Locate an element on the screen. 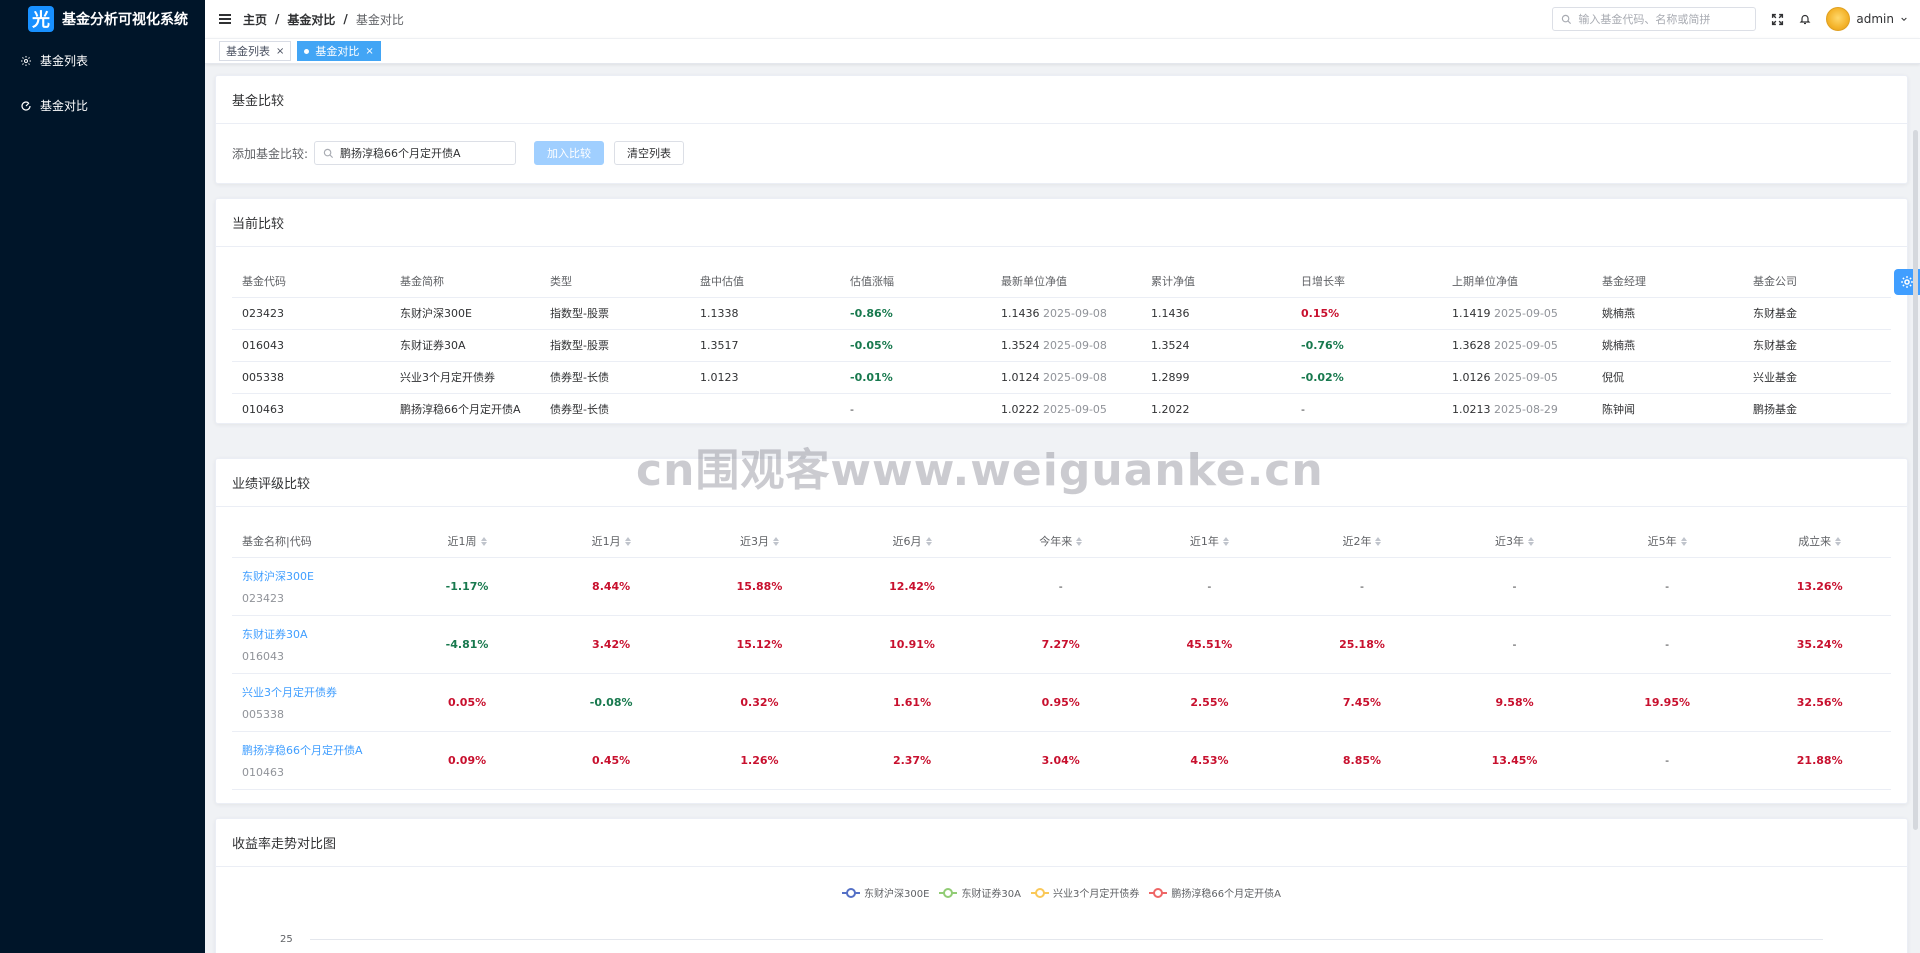 Image resolution: width=1920 pixels, height=953 pixels. sidebar-item-label: 基金对比 is located at coordinates (64, 106).